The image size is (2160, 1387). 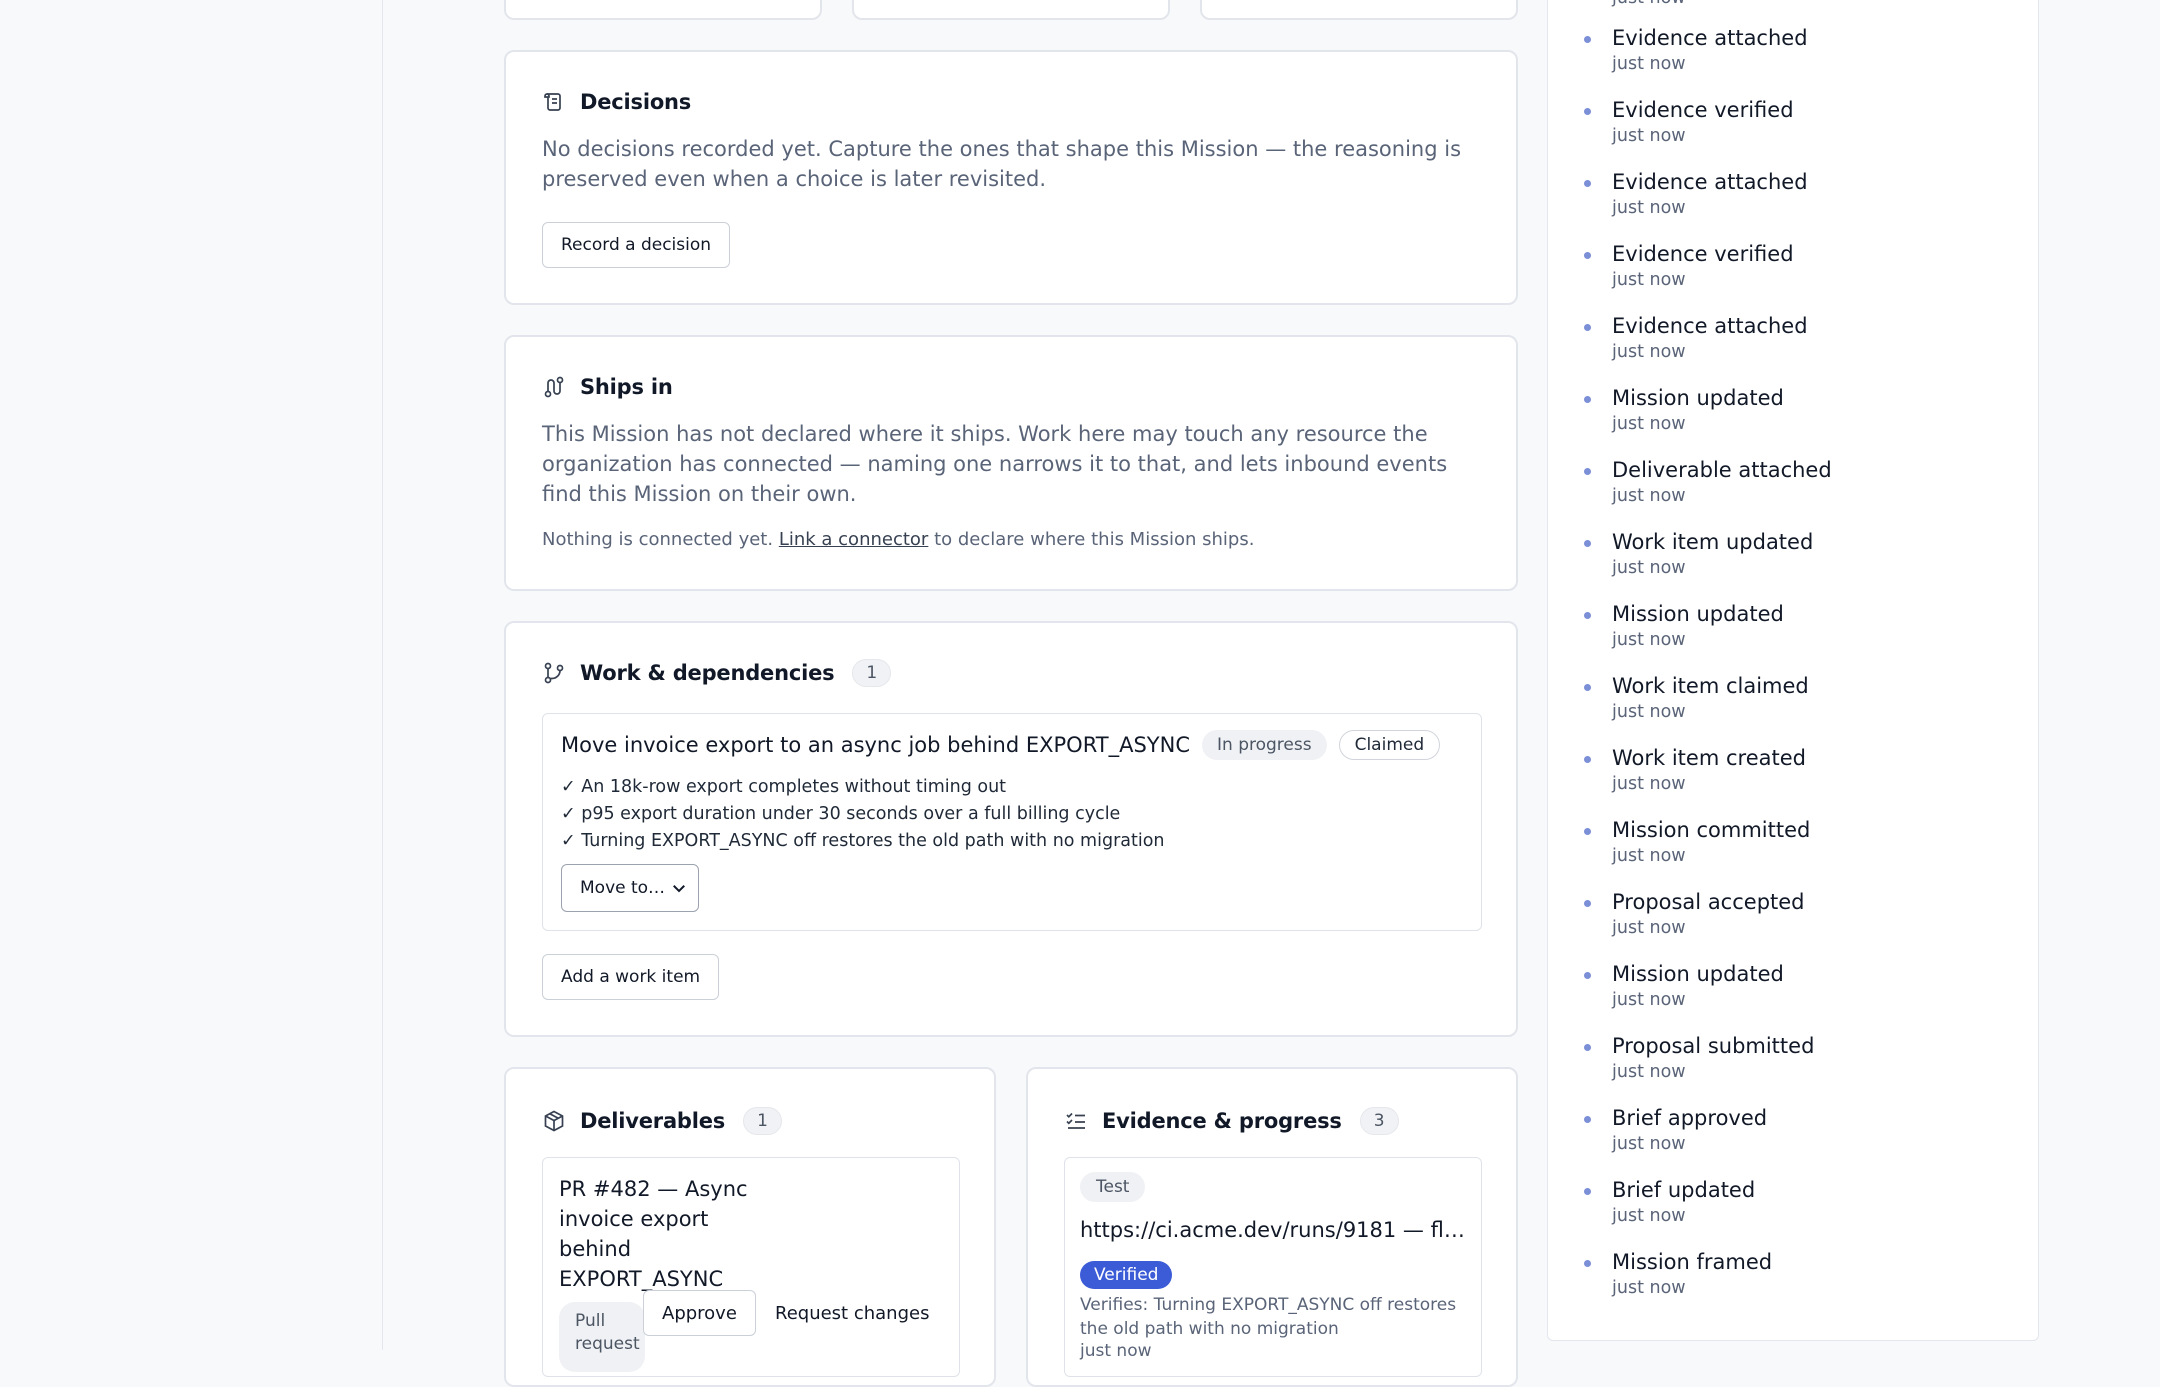 I want to click on activity-item: Brief updated just now, so click(x=1799, y=1211).